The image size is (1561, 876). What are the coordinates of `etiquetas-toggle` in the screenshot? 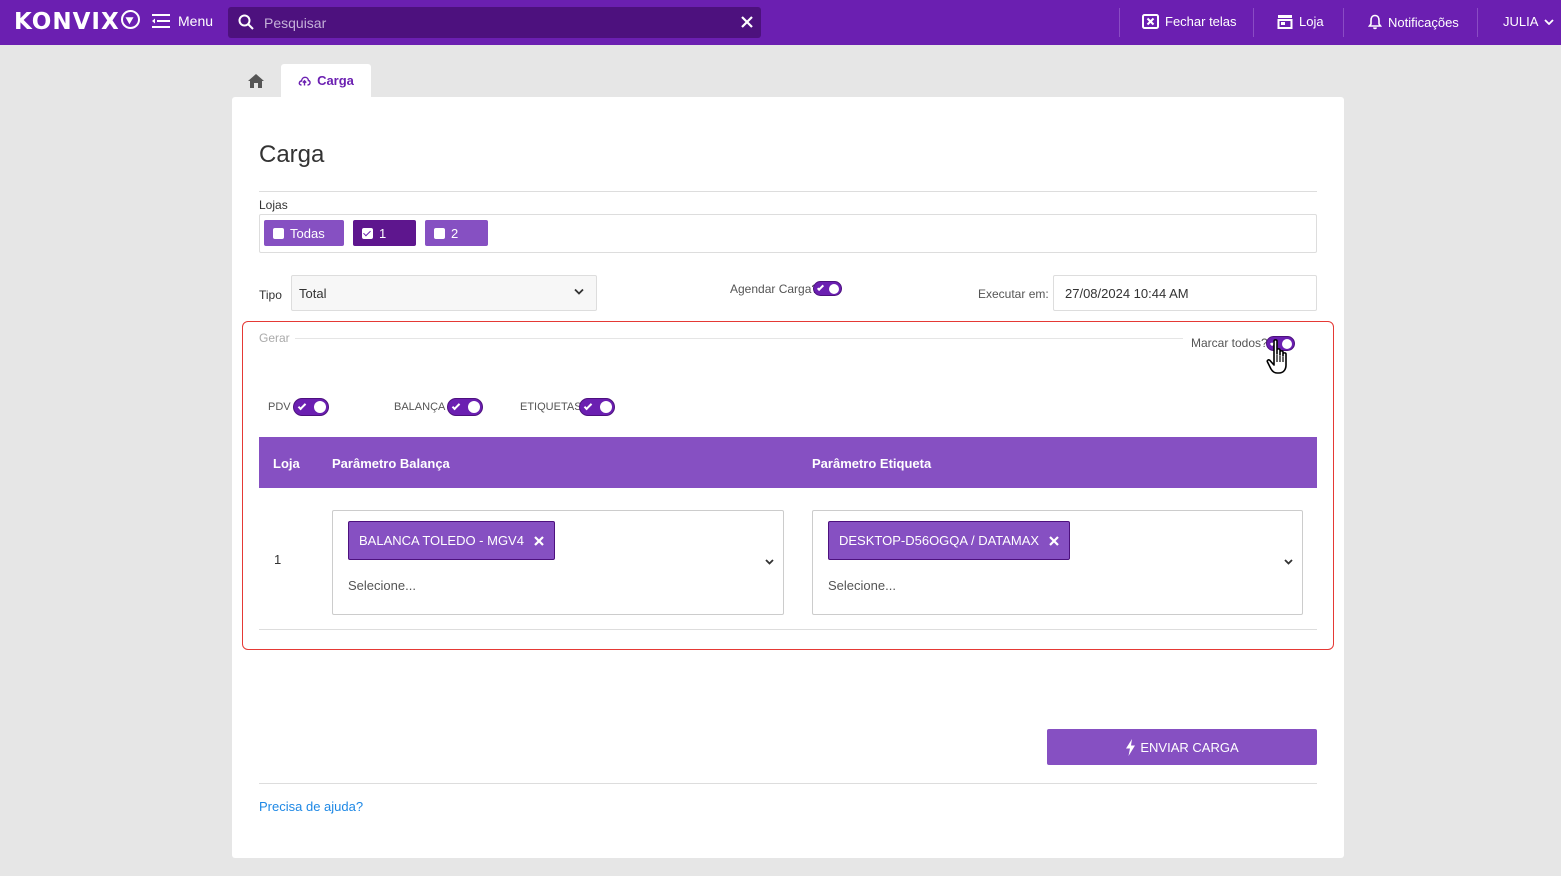 It's located at (597, 407).